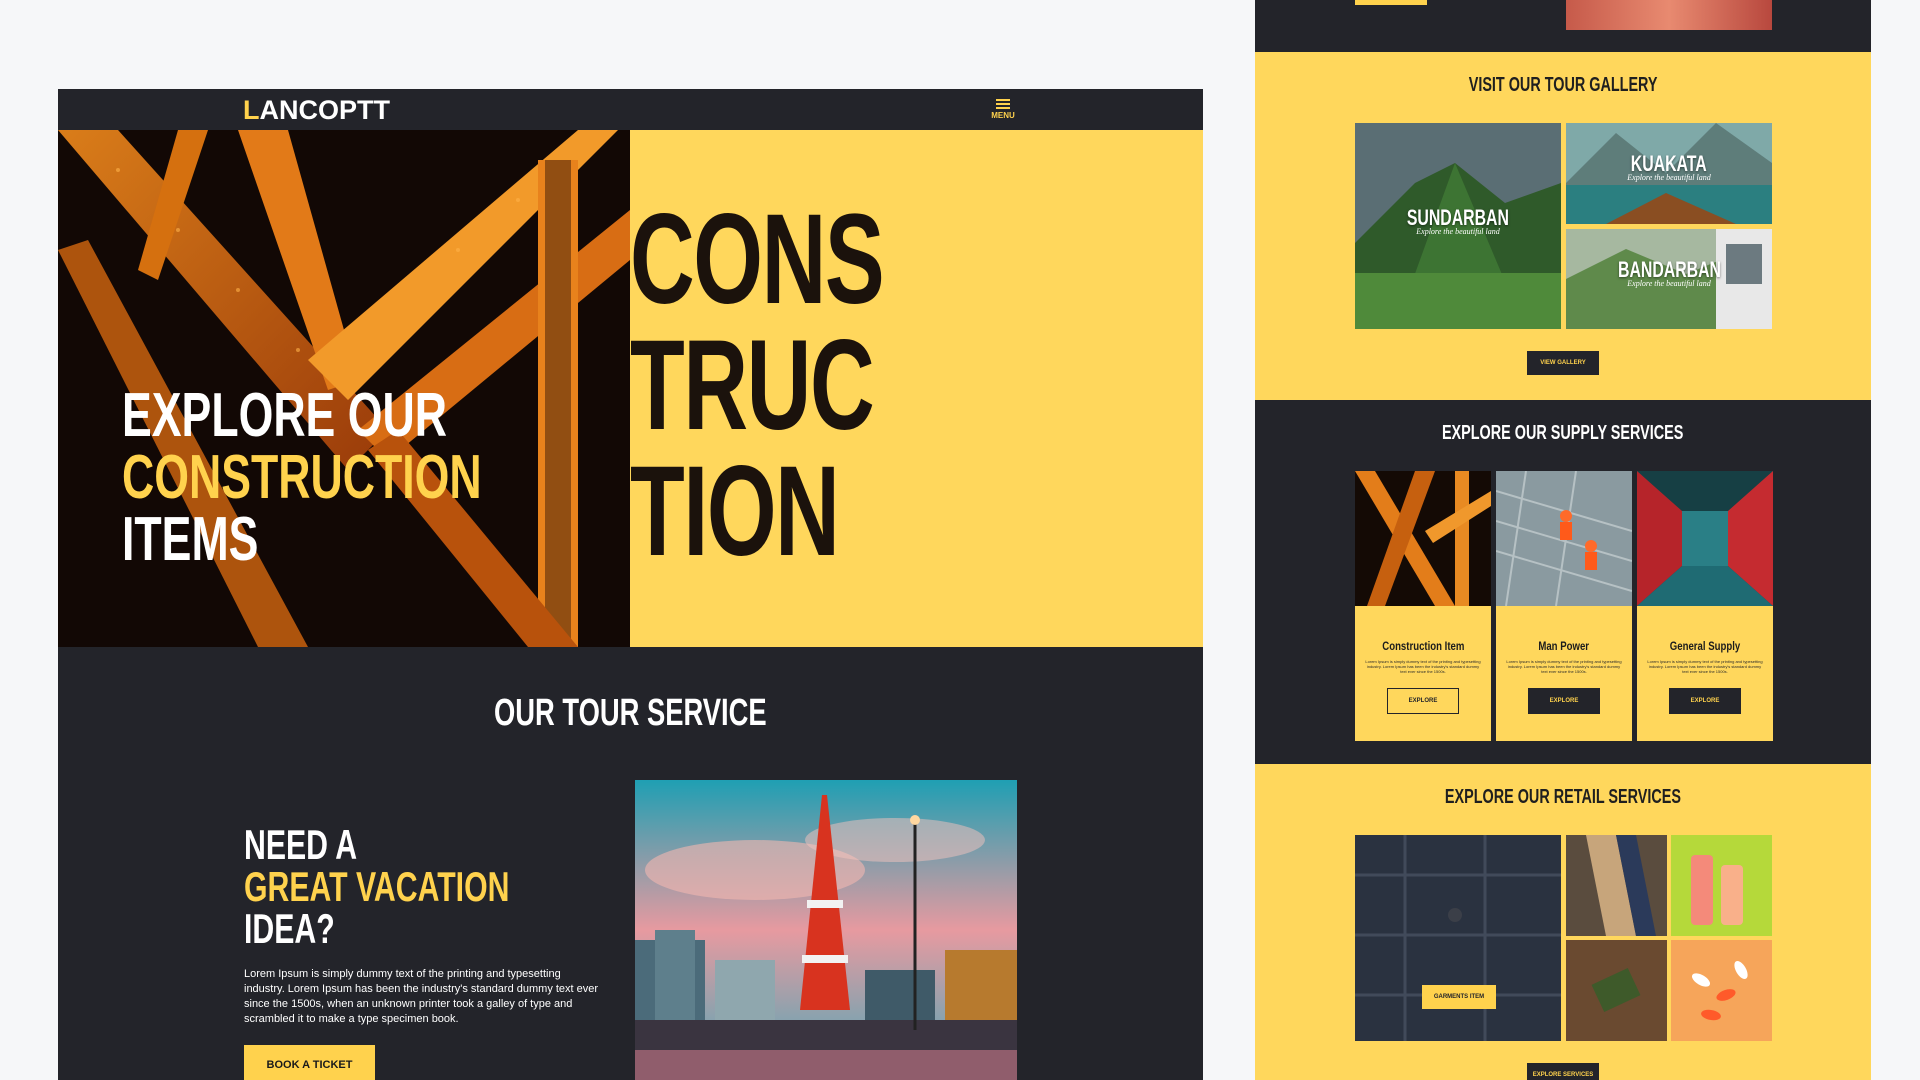 This screenshot has height=1080, width=1920. I want to click on gallery-heading: VISIT OUR TOUR GALLERY, so click(1563, 85).